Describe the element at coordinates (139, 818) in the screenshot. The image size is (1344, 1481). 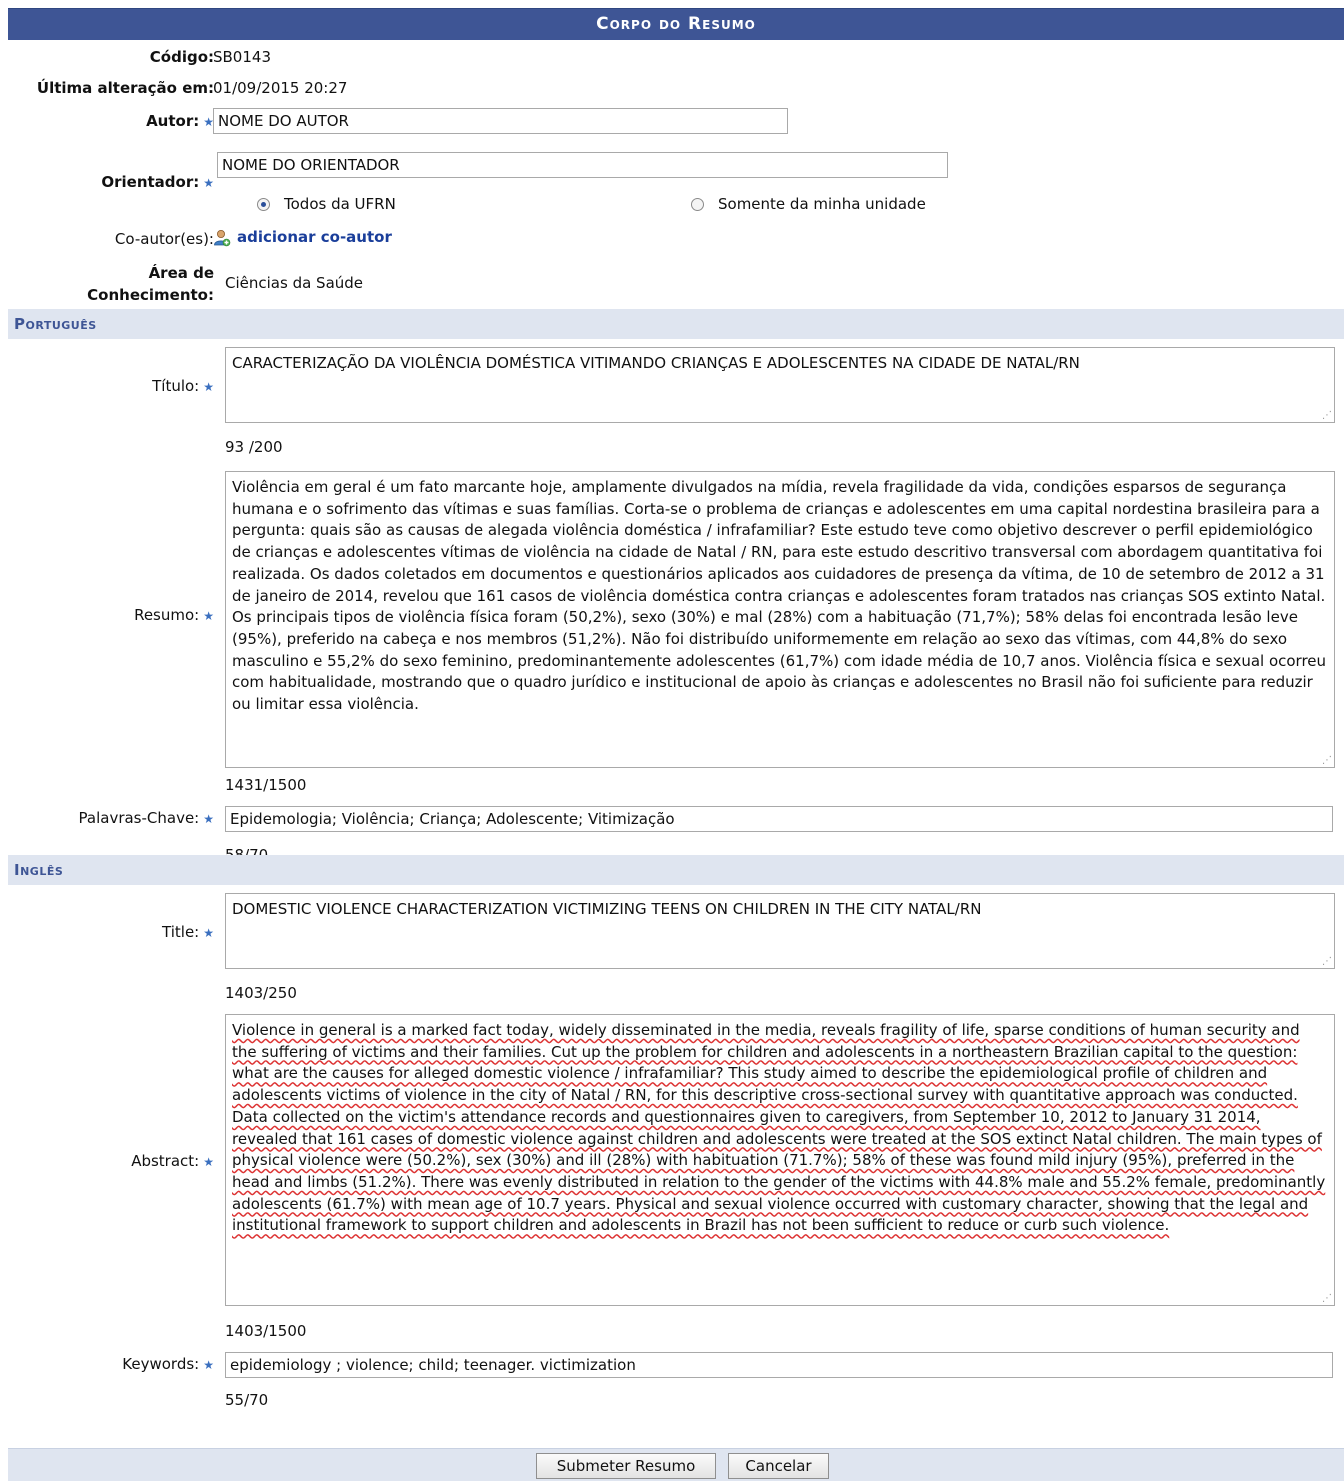
I see `palavras-label-text: Palavras-Chave:` at that location.